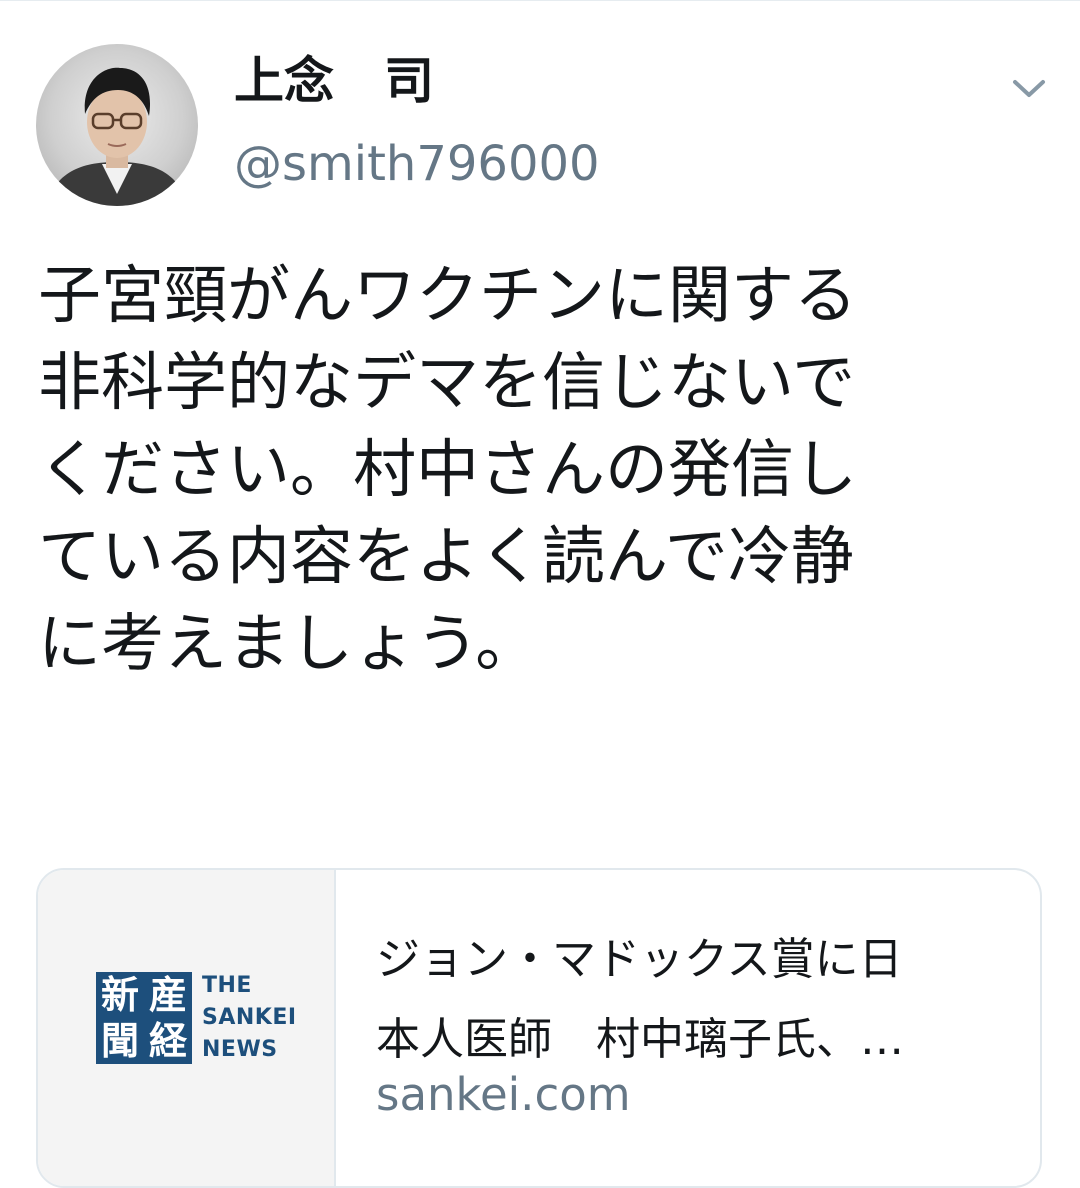 This screenshot has height=1188, width=1080. I want to click on logo-kanji: 産, so click(167, 994).